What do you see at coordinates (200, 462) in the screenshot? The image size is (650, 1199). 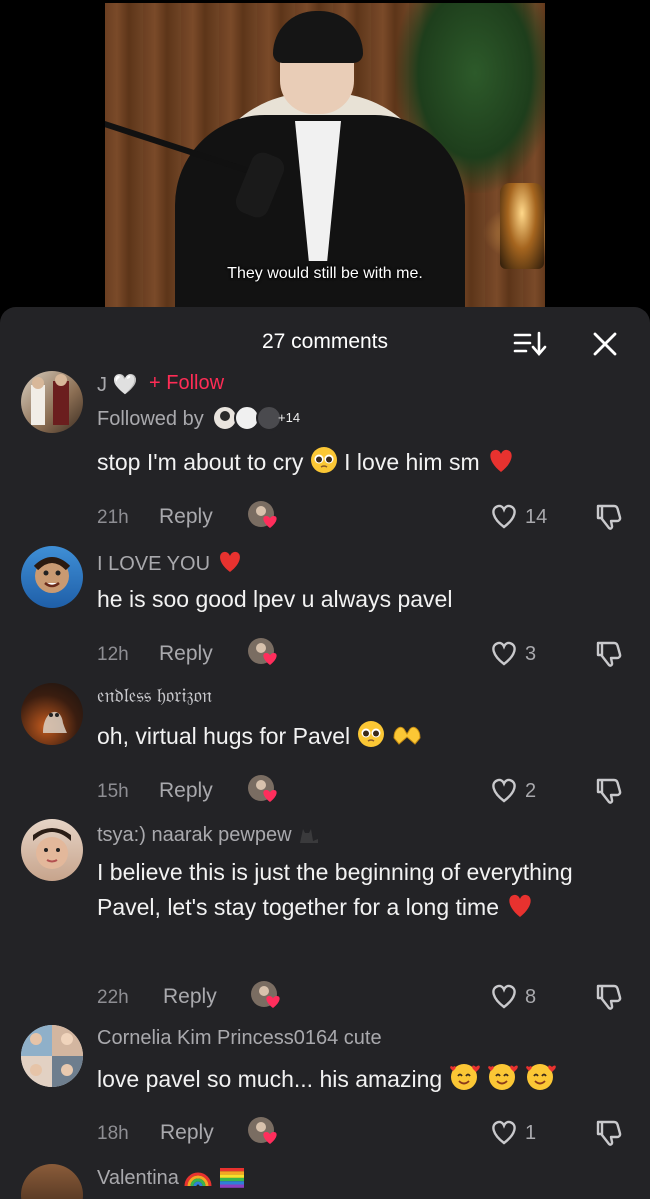 I see `comment-text-part-a: stop I'm about to cry` at bounding box center [200, 462].